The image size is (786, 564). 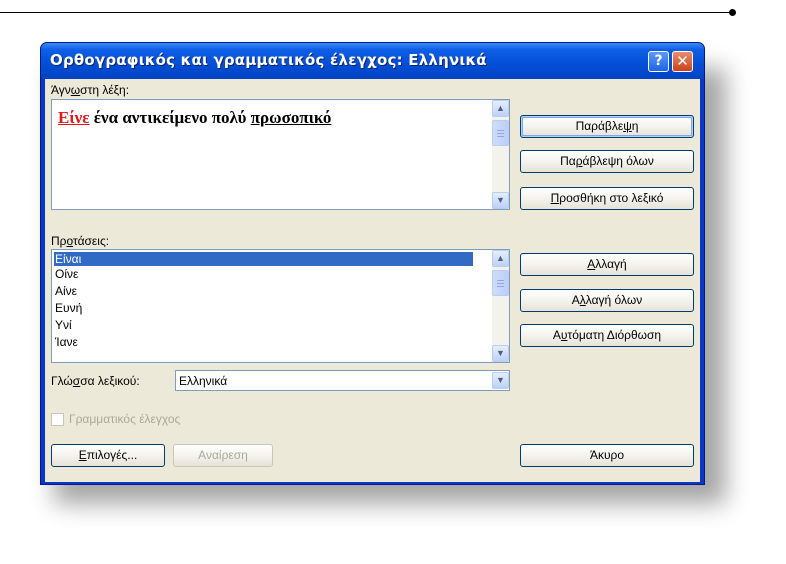 I want to click on grammar-flagged-word: πρωσοπικό, so click(x=291, y=117).